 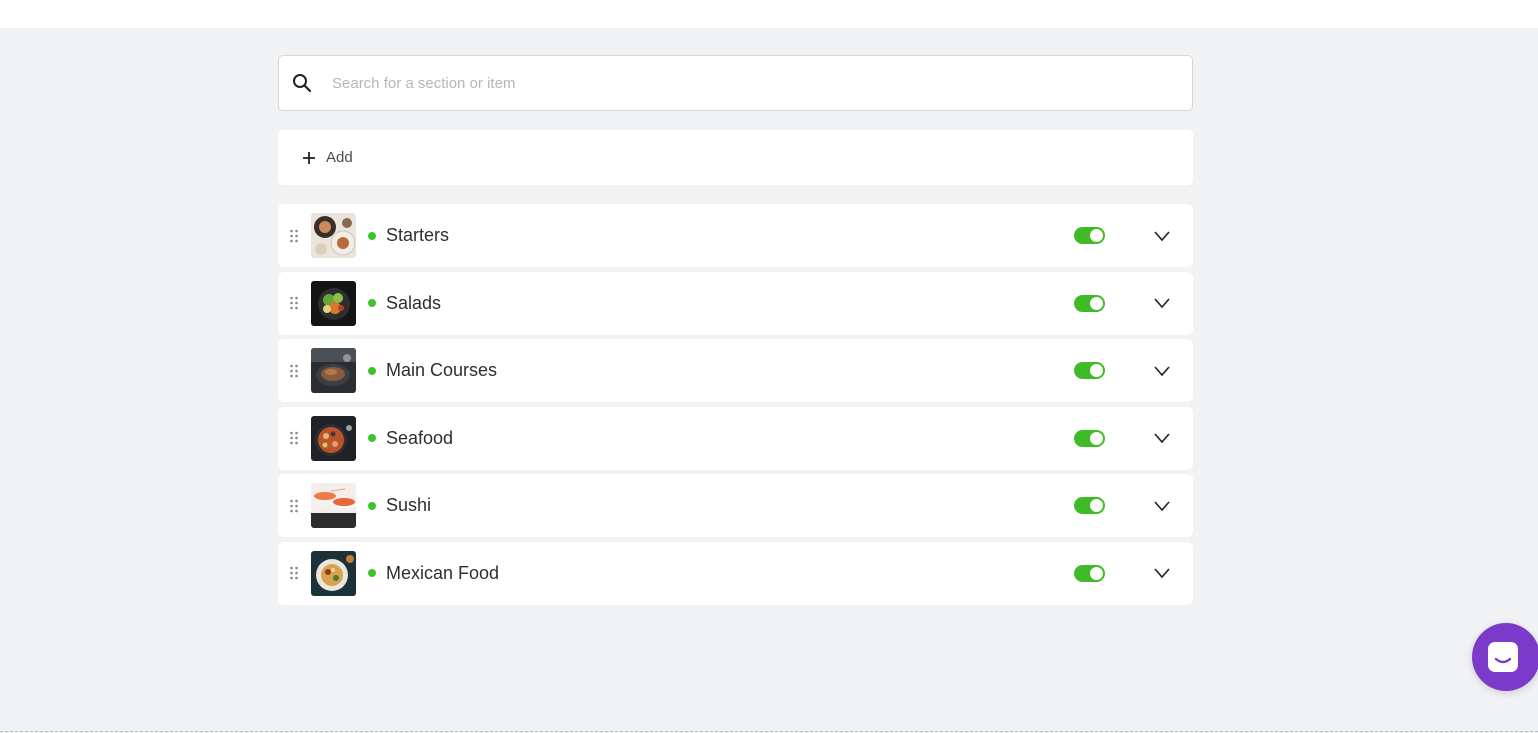 I want to click on search-icon, so click(x=302, y=83).